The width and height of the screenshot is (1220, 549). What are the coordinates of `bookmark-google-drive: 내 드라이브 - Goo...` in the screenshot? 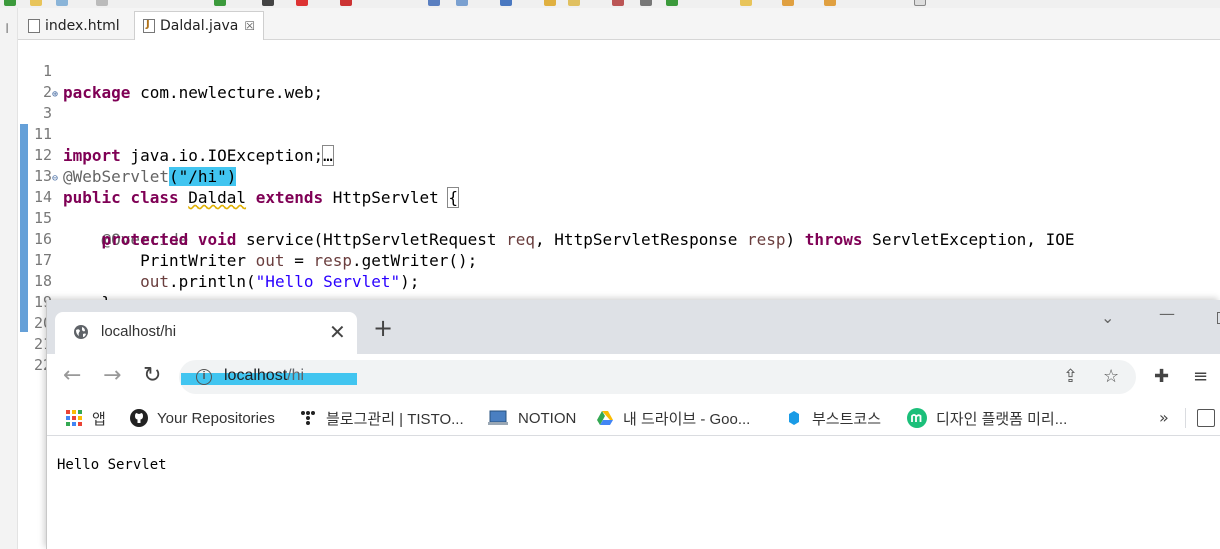 It's located at (673, 418).